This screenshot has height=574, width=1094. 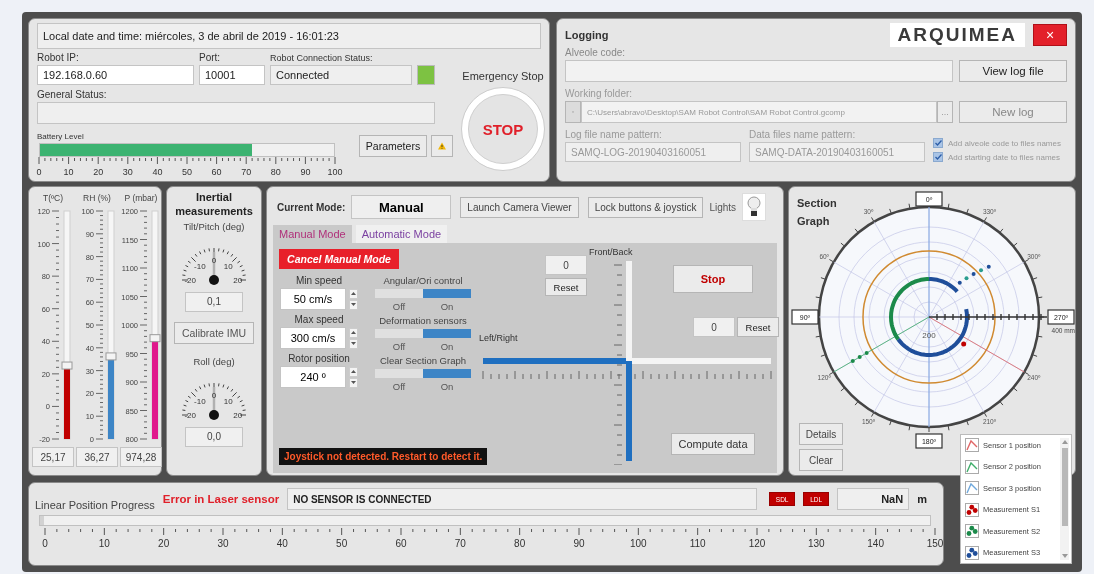 What do you see at coordinates (587, 35) in the screenshot?
I see `panel-title: Logging` at bounding box center [587, 35].